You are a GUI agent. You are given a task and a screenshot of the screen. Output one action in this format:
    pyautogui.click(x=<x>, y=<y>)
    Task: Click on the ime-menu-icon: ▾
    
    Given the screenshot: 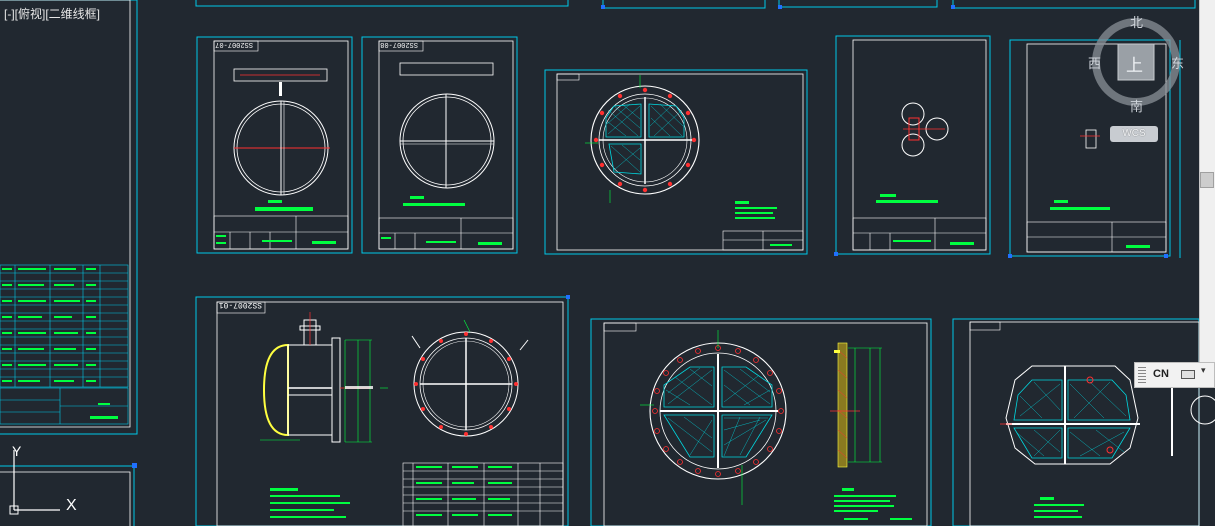 What is the action you would take?
    pyautogui.click(x=1203, y=371)
    